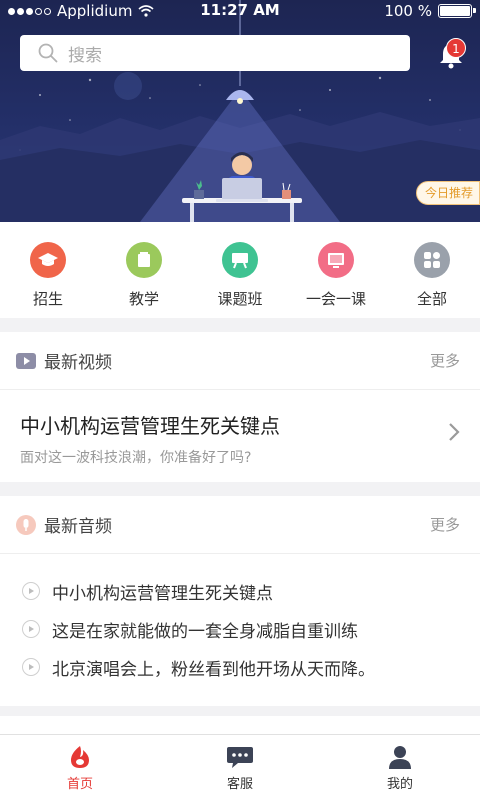  Describe the element at coordinates (162, 593) in the screenshot. I see `audio-title: 中小机构运营管理生死关键点` at that location.